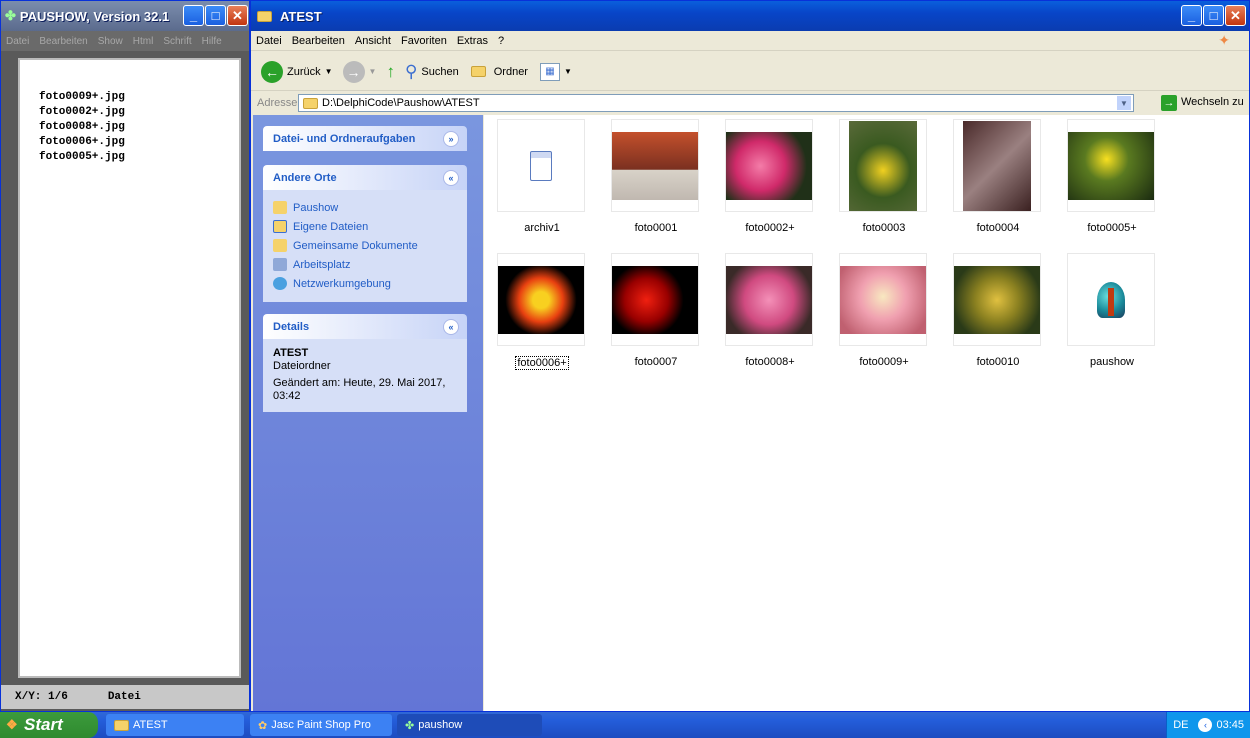  Describe the element at coordinates (124, 697) in the screenshot. I see `status-label: Datei` at that location.